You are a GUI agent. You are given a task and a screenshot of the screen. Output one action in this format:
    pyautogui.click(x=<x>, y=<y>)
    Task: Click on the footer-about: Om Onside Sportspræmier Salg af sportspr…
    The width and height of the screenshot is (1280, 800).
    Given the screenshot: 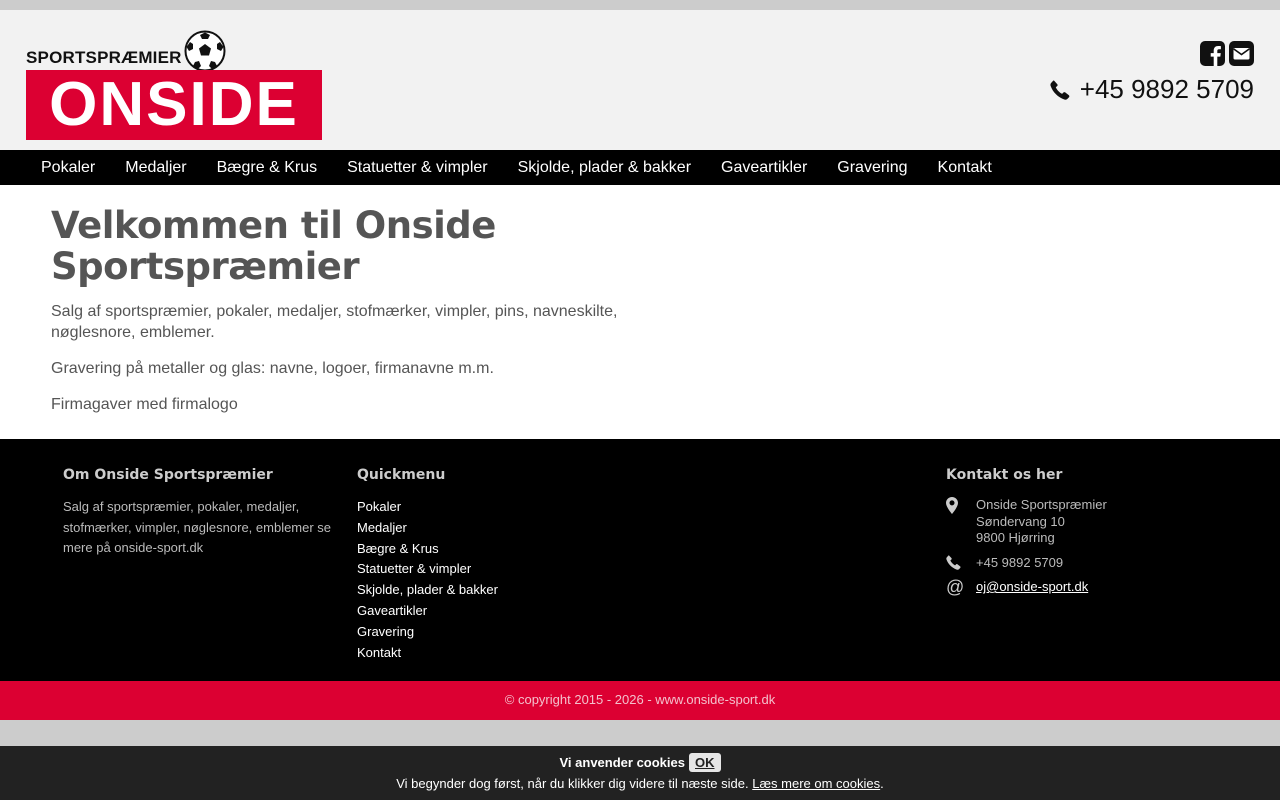 What is the action you would take?
    pyautogui.click(x=200, y=513)
    